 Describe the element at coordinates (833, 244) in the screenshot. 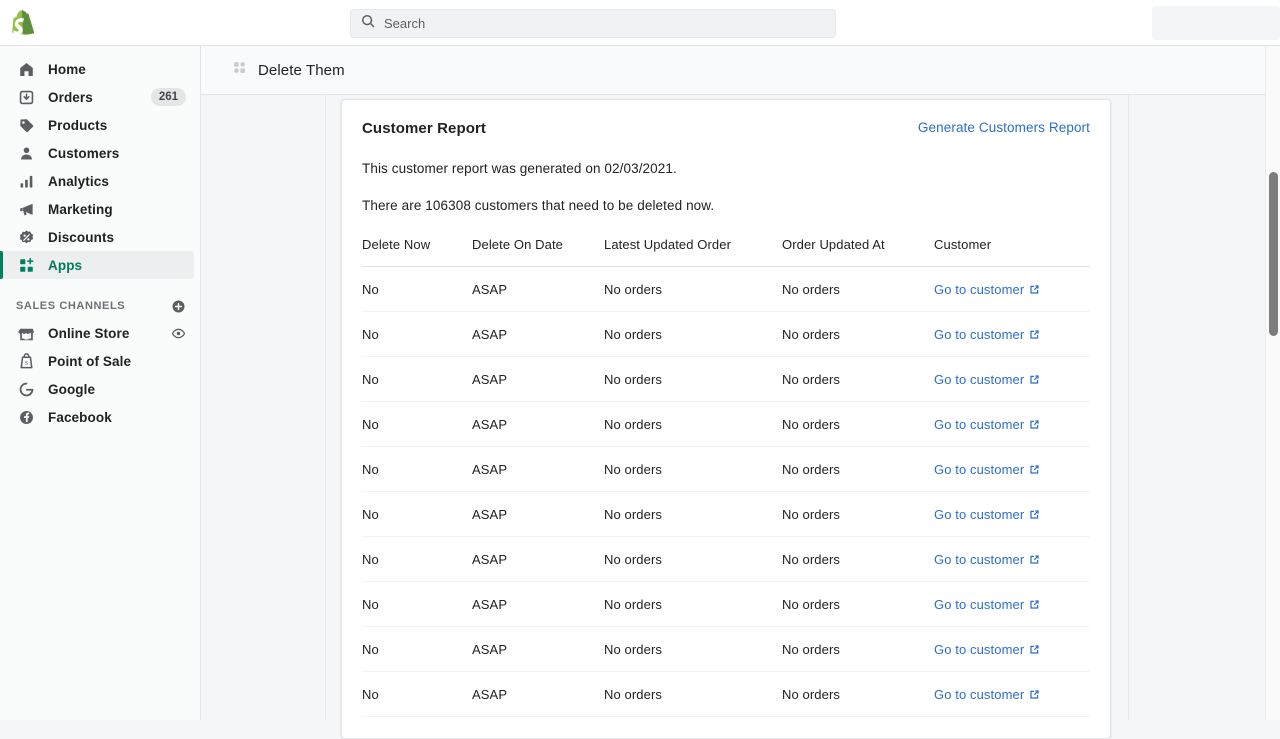

I see `column-header-order-updated-at: Order Updated At` at that location.